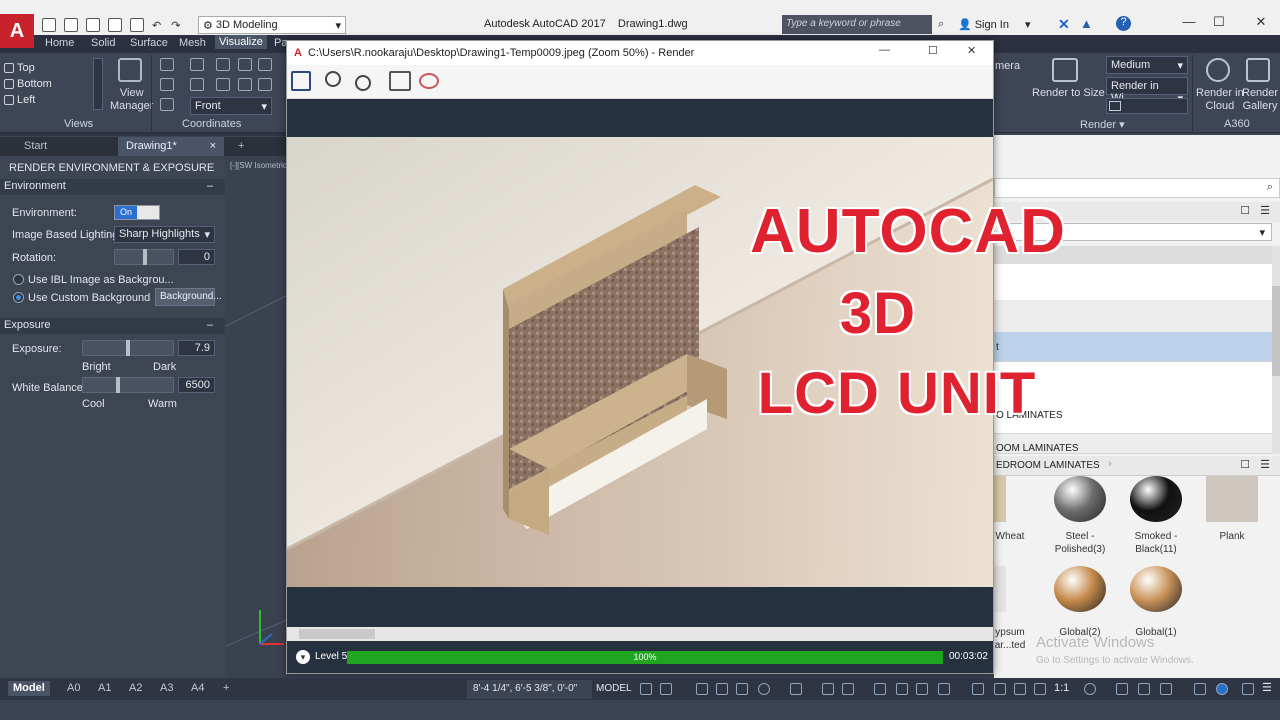  I want to click on materials-scrollbar, so click(1276, 350).